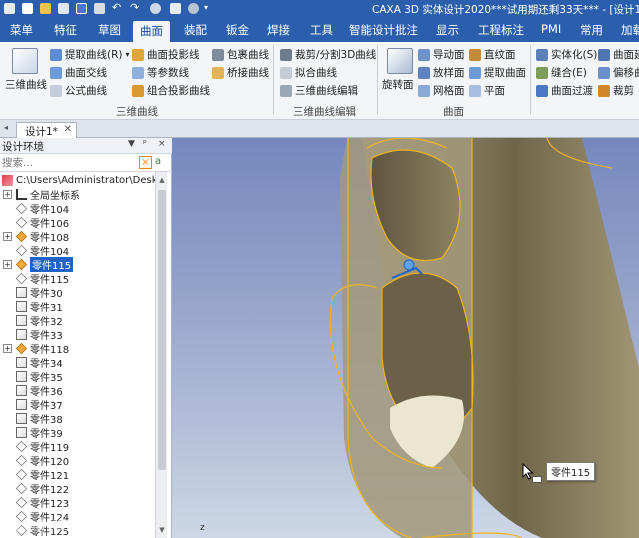 This screenshot has height=538, width=639. Describe the element at coordinates (39, 404) in the screenshot. I see `tree-item: 零件37` at that location.